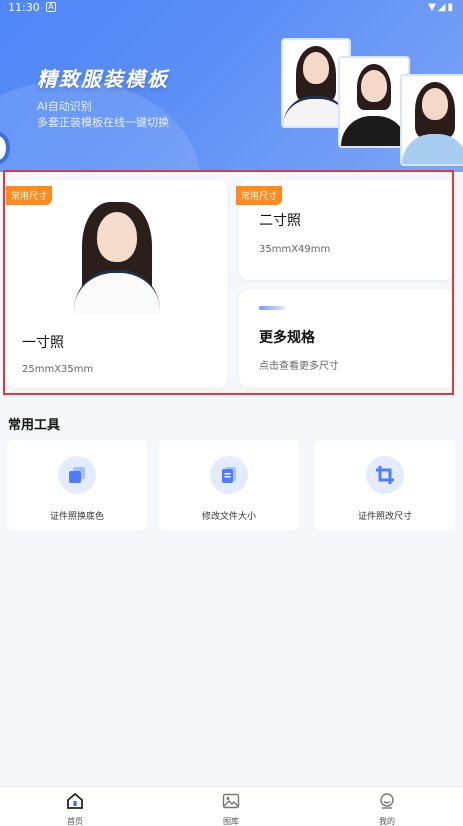 This screenshot has width=463, height=826. What do you see at coordinates (231, 821) in the screenshot?
I see `nav-label: 图库` at bounding box center [231, 821].